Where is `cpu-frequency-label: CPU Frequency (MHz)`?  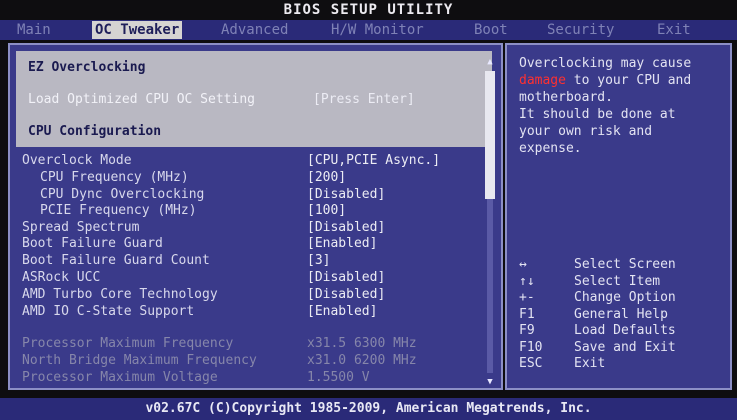
cpu-frequency-label: CPU Frequency (MHz) is located at coordinates (114, 177).